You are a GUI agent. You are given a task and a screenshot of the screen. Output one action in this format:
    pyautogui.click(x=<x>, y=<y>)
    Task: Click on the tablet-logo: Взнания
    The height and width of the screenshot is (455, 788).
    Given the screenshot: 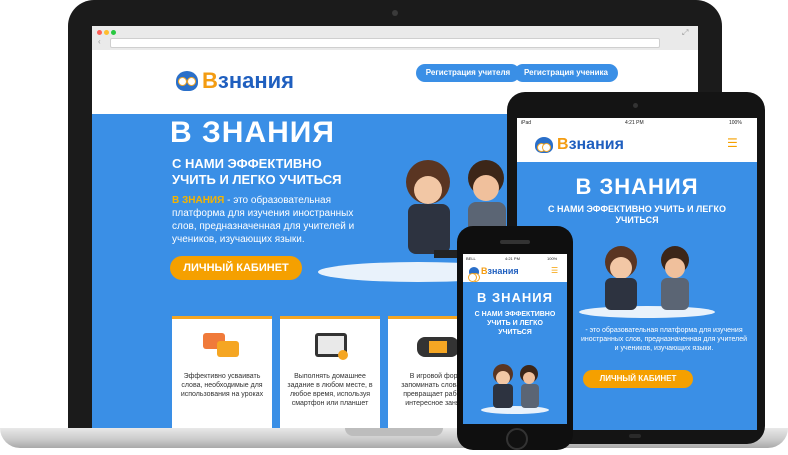 What is the action you would take?
    pyautogui.click(x=579, y=145)
    